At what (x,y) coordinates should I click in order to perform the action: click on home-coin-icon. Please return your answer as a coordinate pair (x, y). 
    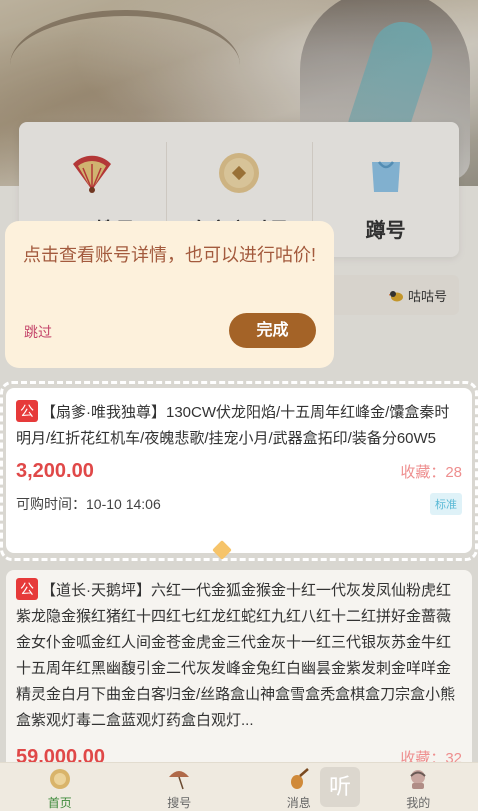
    Looking at the image, I should click on (59, 779).